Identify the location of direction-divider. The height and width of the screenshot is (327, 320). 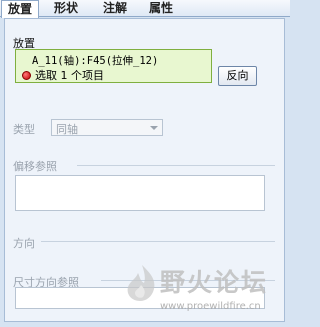
(158, 241).